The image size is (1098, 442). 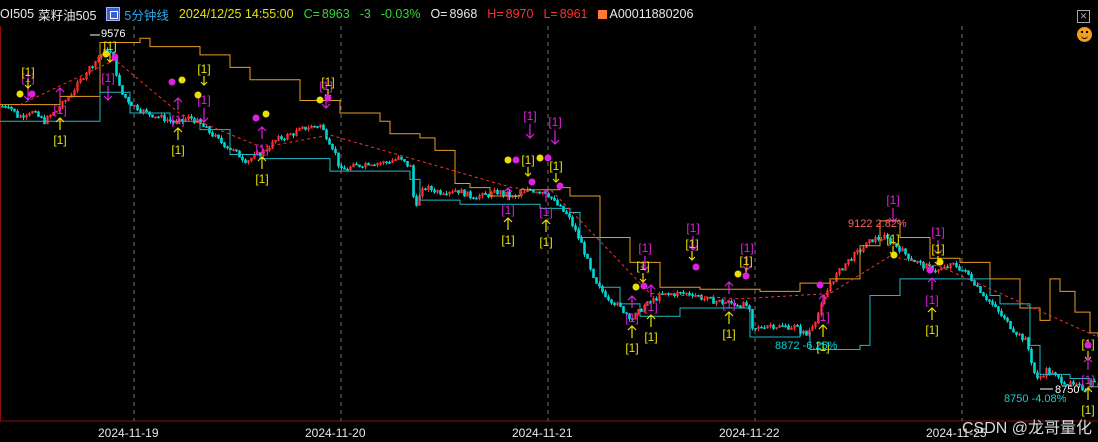 I want to click on grid-square-icon, so click(x=113, y=14).